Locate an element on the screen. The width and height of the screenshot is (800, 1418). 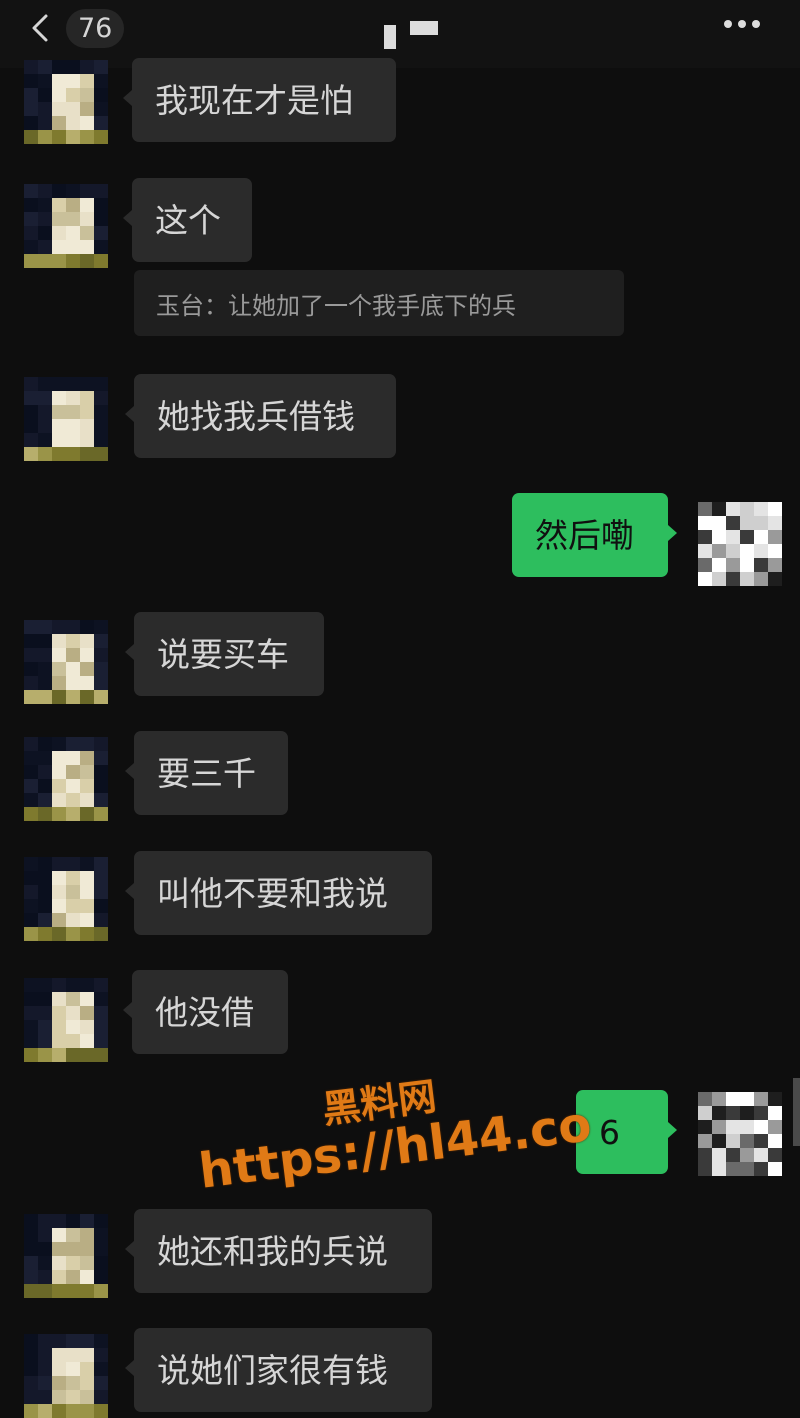
message-bubble-outgoing: 然后嘞 is located at coordinates (594, 535).